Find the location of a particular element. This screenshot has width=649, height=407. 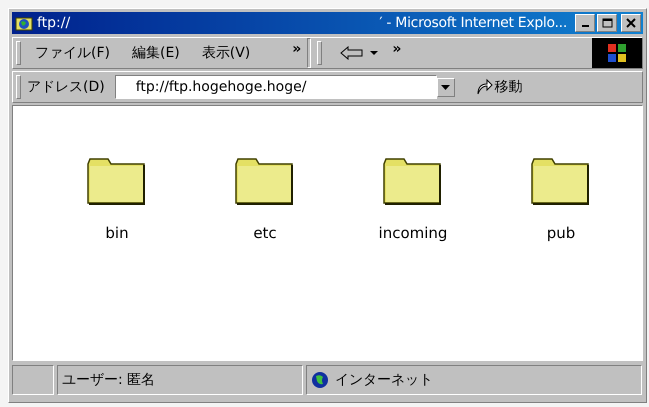

folder-name: pub is located at coordinates (561, 233).